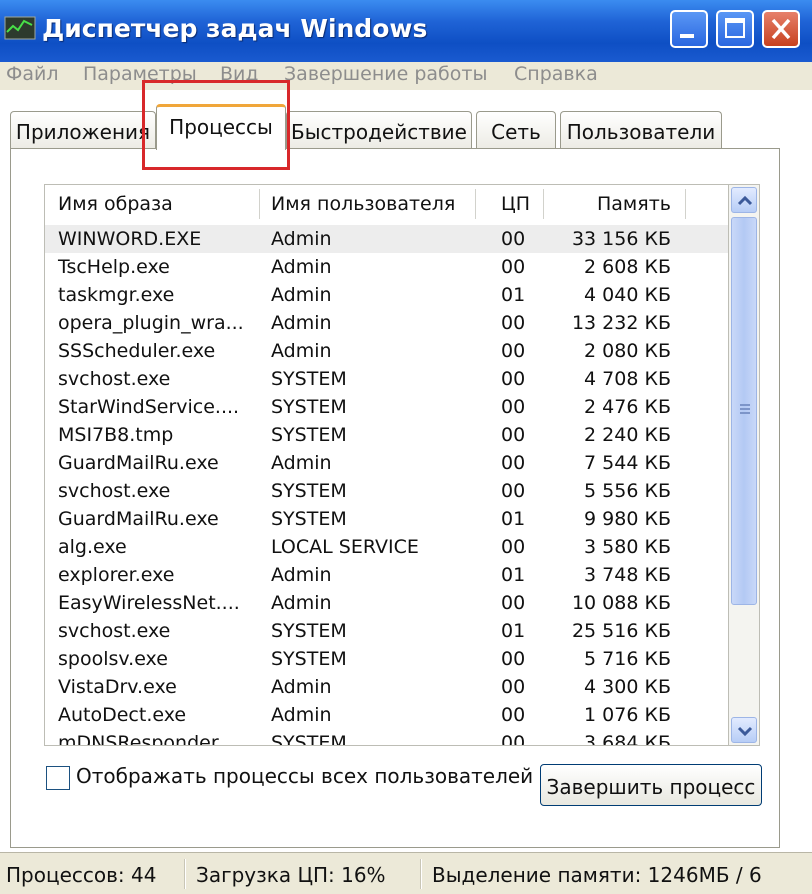 Image resolution: width=812 pixels, height=894 pixels. I want to click on process-row: alg.exe LOCAL SERVICE 00 3 580 КБ, so click(386, 547).